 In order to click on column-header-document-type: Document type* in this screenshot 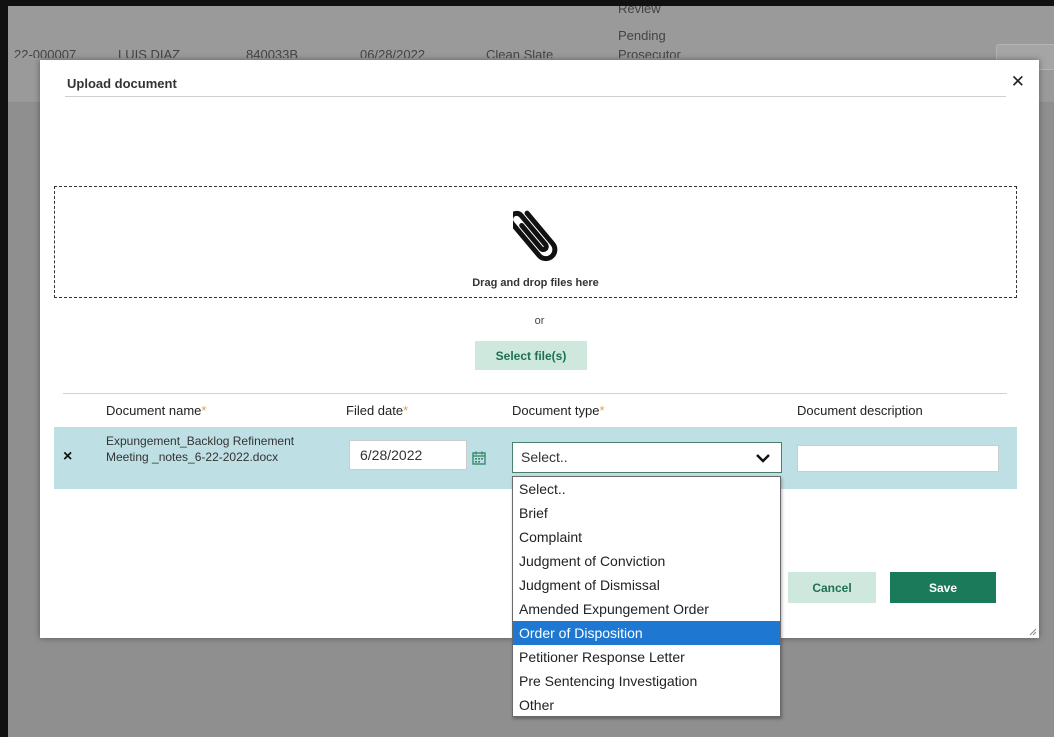, I will do `click(558, 410)`.